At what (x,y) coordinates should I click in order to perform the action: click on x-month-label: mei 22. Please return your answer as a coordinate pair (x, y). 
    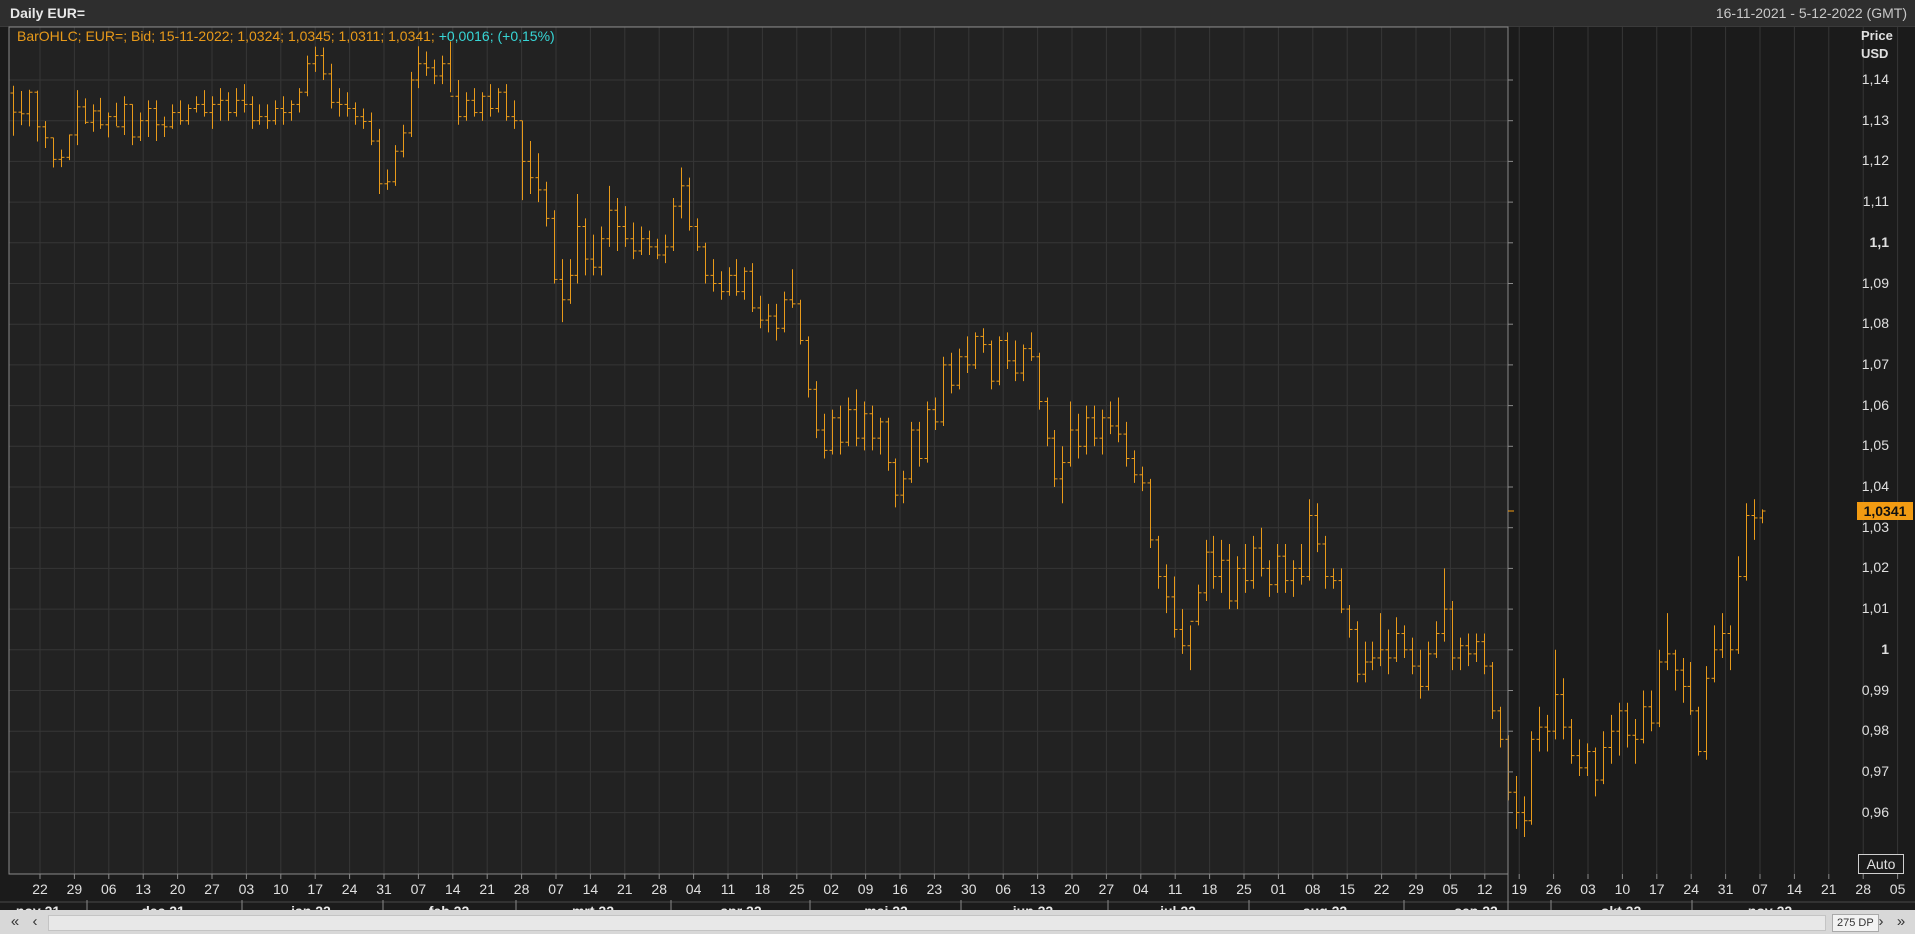
    Looking at the image, I should click on (886, 906).